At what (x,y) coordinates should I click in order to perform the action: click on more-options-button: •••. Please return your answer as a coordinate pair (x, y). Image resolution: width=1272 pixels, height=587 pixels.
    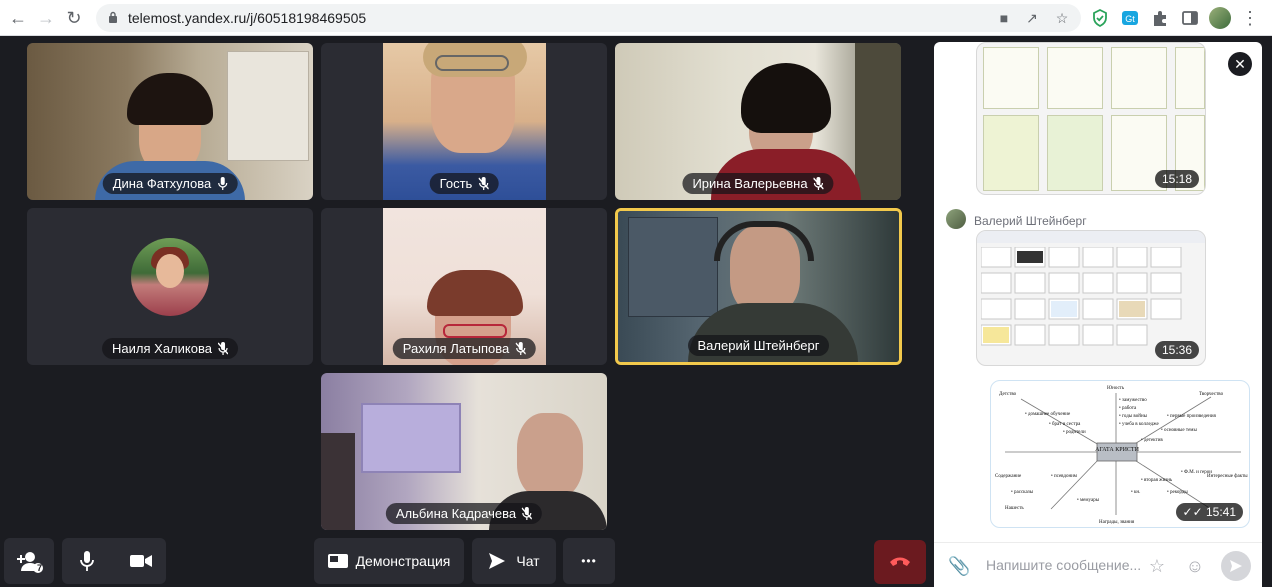
    Looking at the image, I should click on (589, 561).